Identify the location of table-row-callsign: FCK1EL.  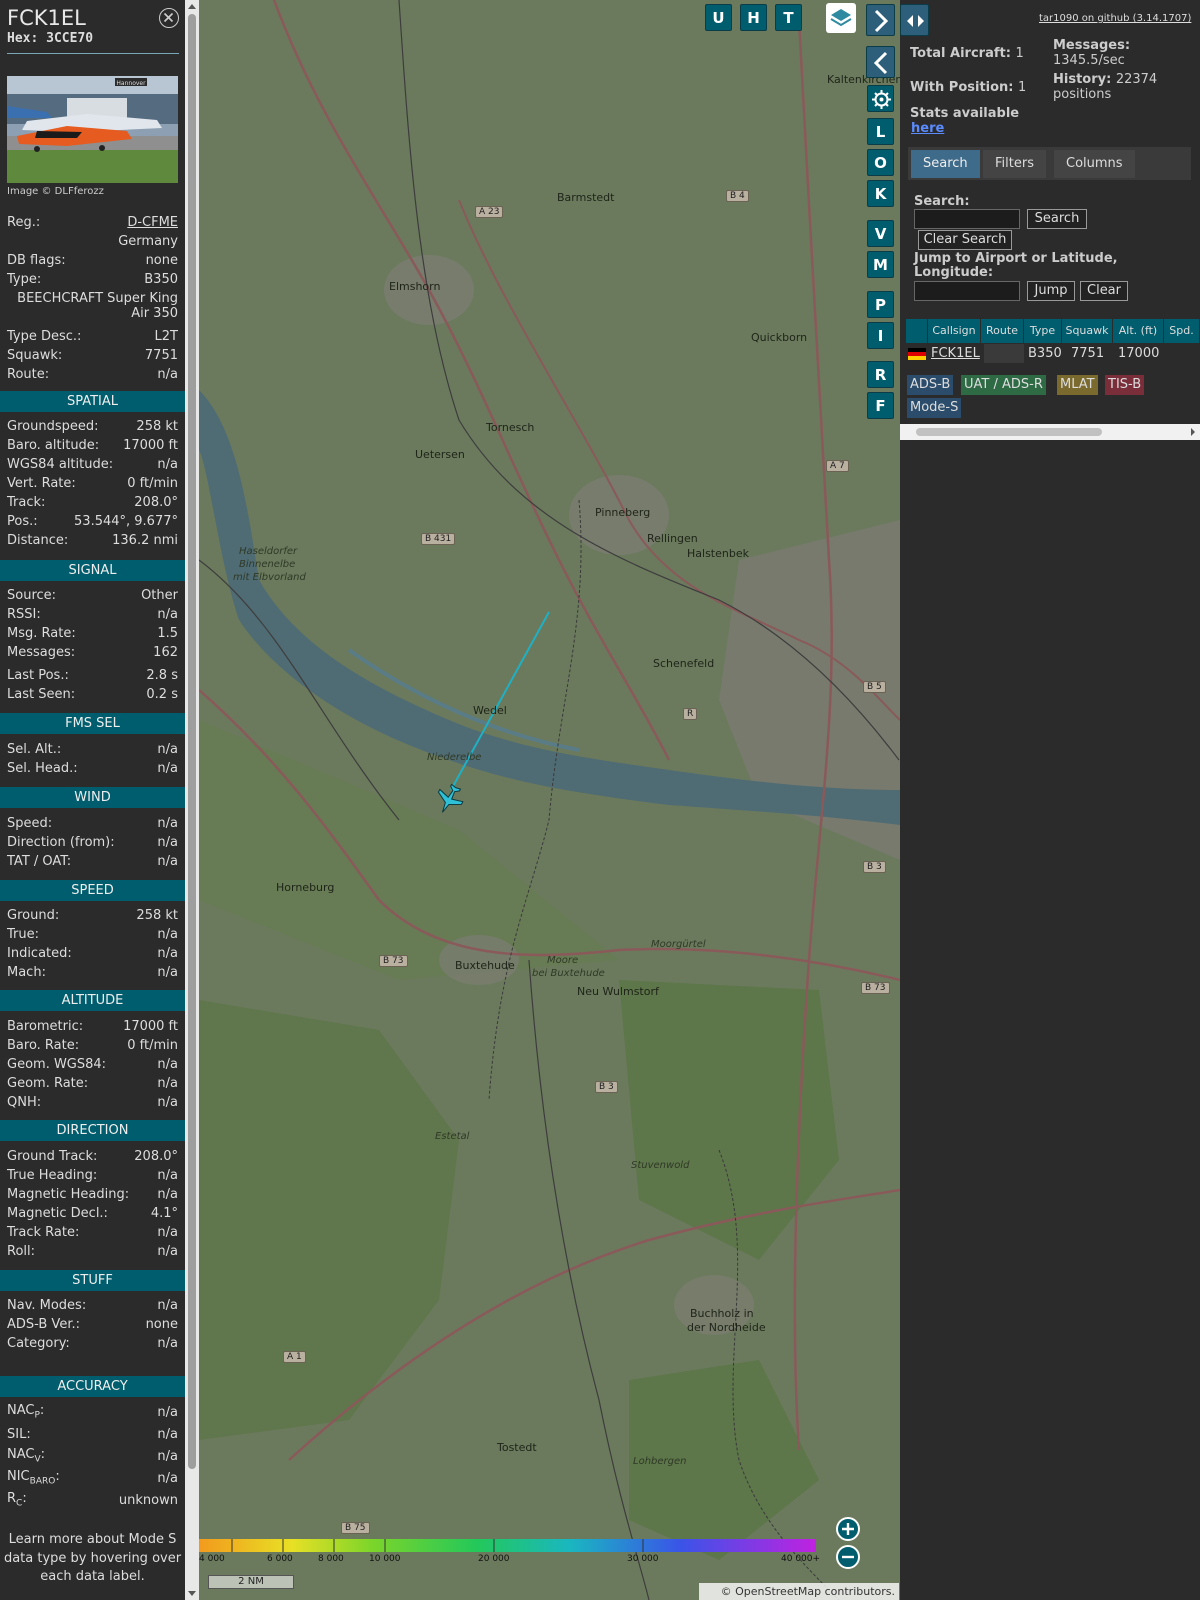
(955, 353).